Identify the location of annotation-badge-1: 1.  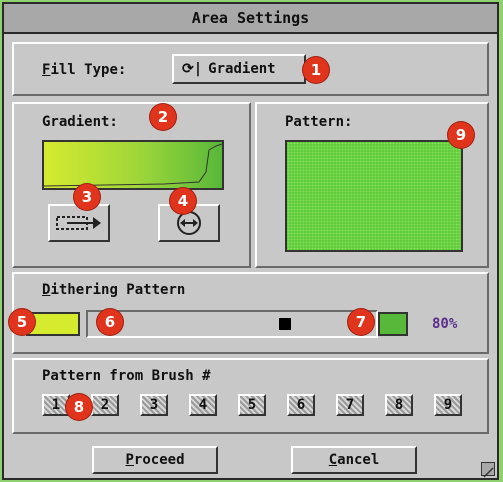
(316, 70).